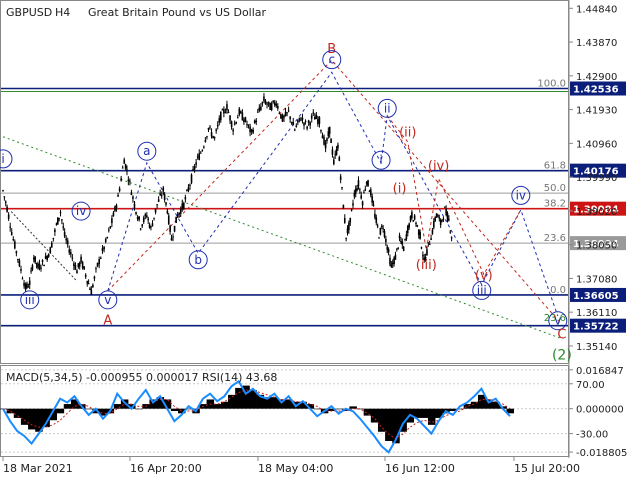  What do you see at coordinates (166, 468) in the screenshot?
I see `x-tick-label: 16 Apr 20:00` at bounding box center [166, 468].